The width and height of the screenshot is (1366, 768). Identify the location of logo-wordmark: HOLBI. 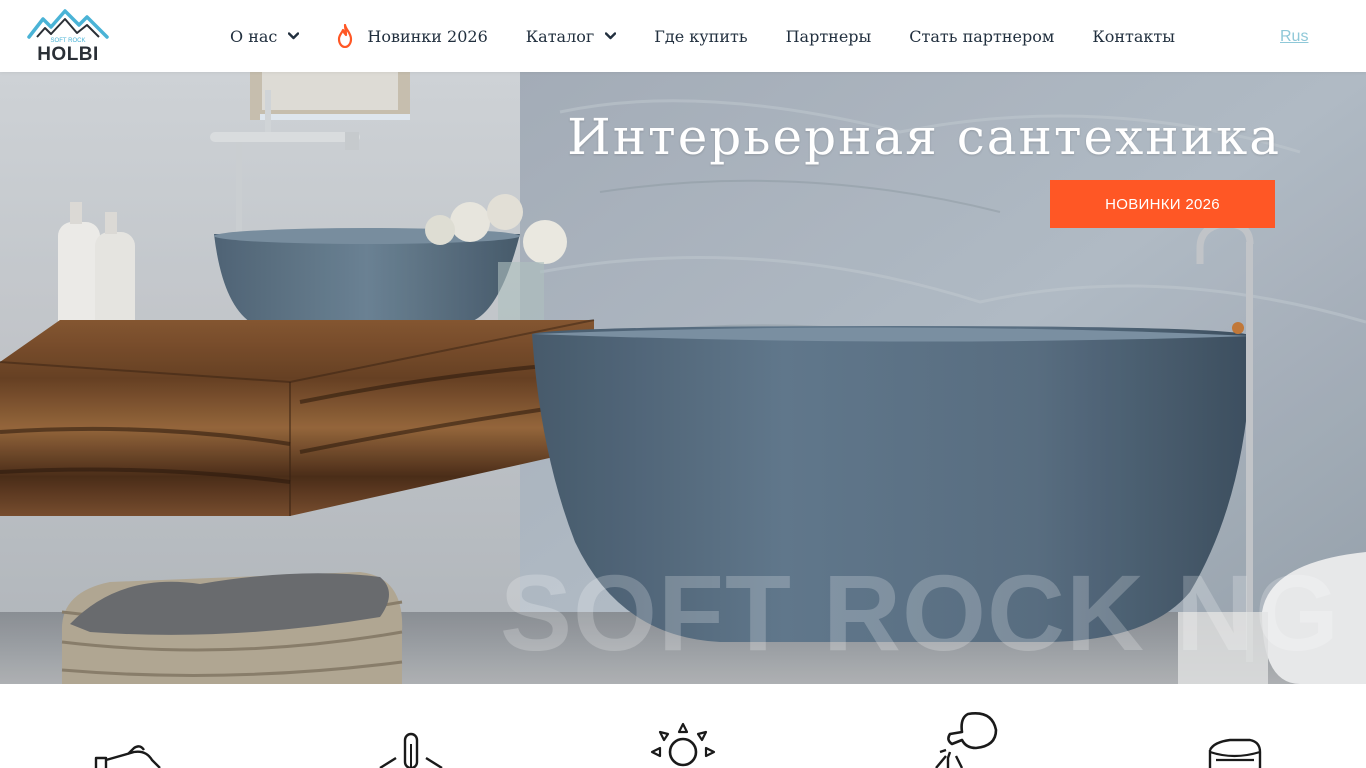
(68, 53).